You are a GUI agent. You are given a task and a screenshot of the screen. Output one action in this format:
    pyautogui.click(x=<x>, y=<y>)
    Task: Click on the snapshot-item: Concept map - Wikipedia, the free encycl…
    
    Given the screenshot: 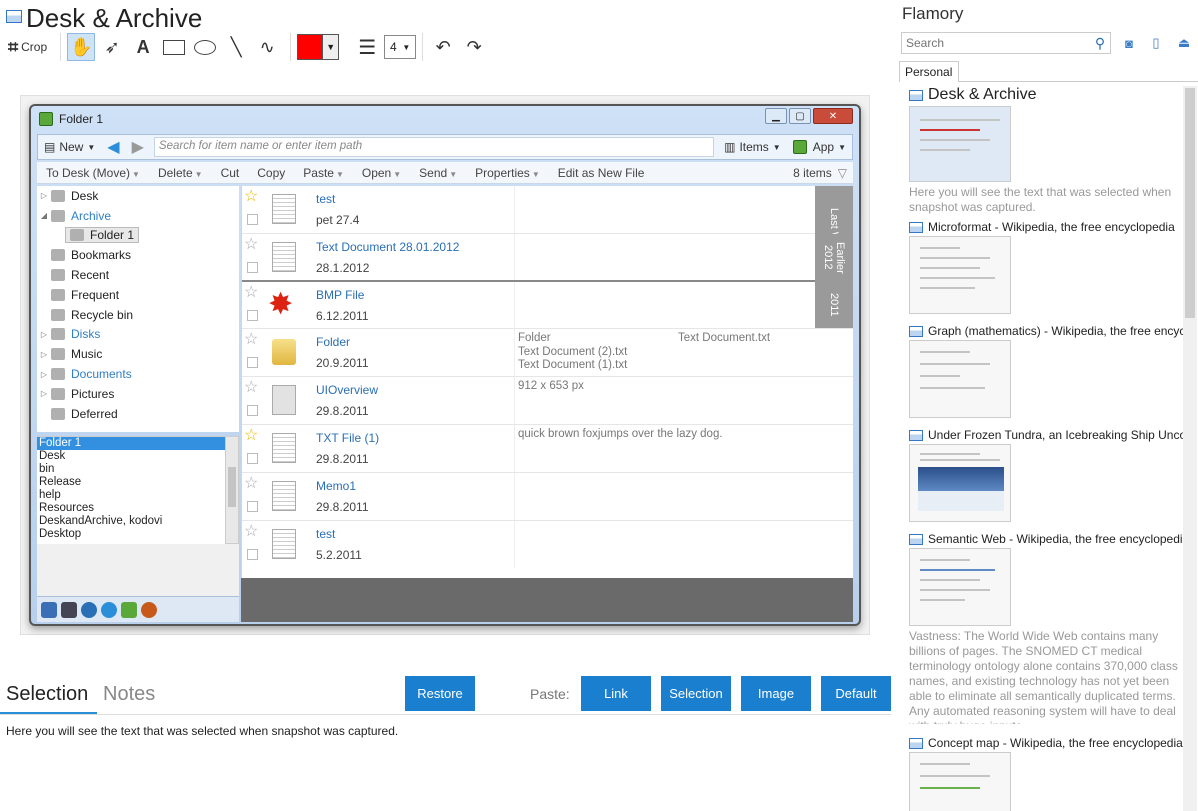 What is the action you would take?
    pyautogui.click(x=1046, y=773)
    